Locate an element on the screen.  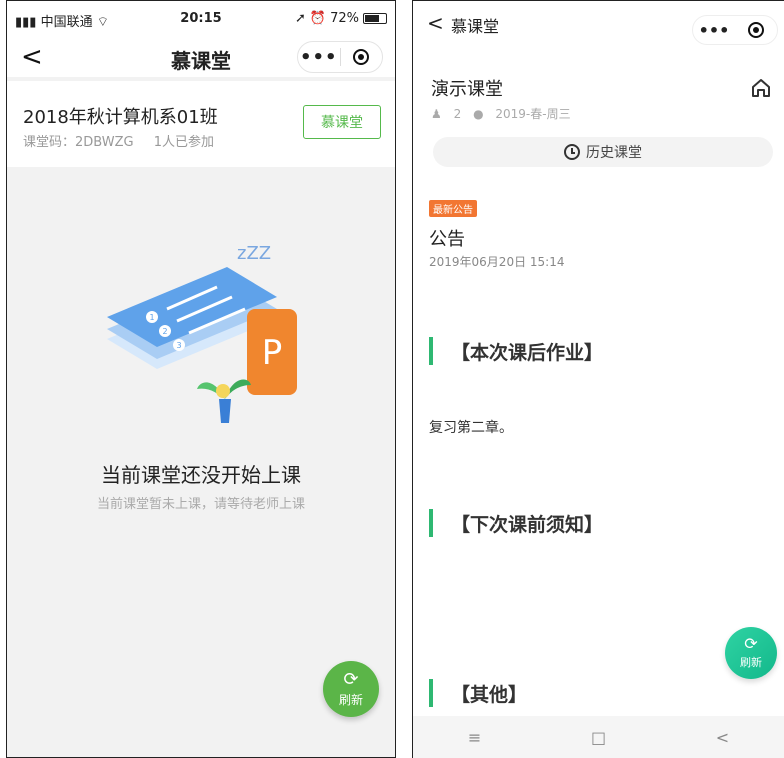
history-class-button: 历史课堂 is located at coordinates (603, 152).